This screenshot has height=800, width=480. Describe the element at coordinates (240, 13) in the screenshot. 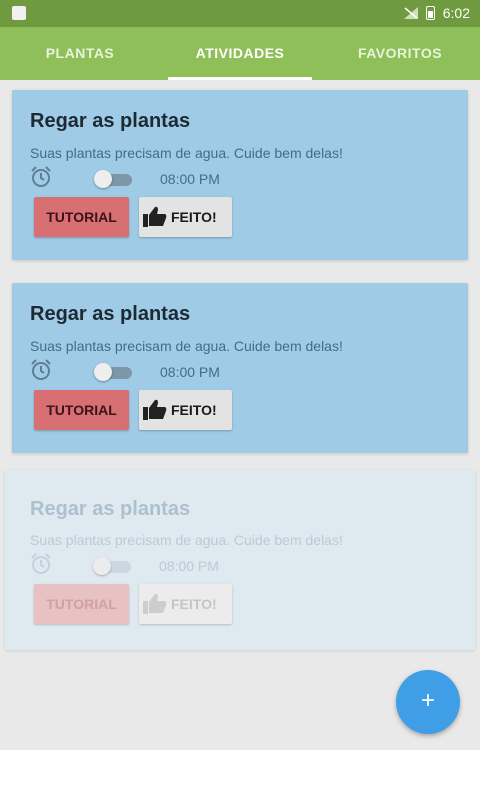

I see `status-bar: 6:02` at that location.